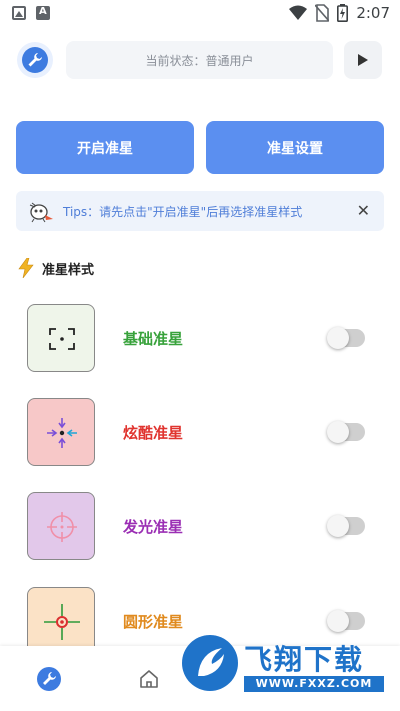 The height and width of the screenshot is (711, 400). What do you see at coordinates (346, 621) in the screenshot?
I see `round-toggle` at bounding box center [346, 621].